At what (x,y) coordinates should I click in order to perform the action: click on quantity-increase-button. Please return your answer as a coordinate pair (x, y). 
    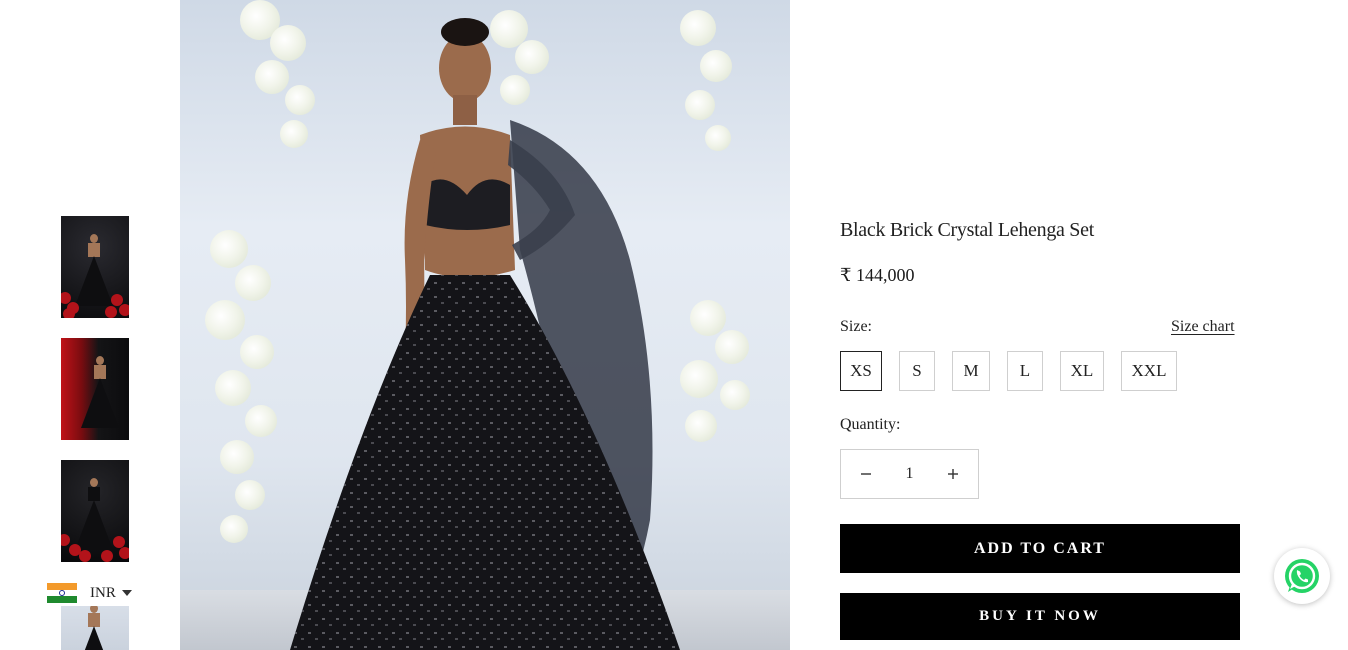
    Looking at the image, I should click on (953, 474).